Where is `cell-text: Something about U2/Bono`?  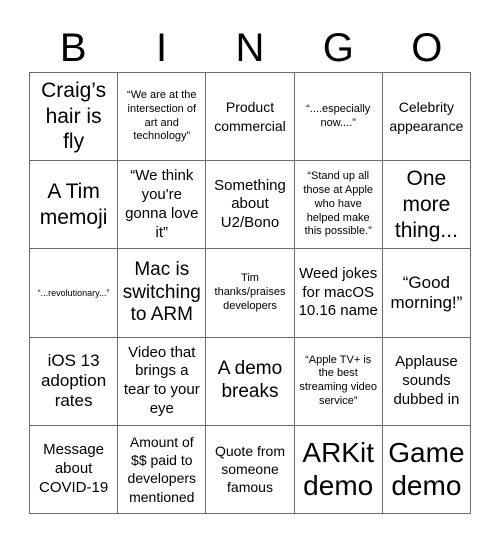
cell-text: Something about U2/Bono is located at coordinates (250, 204).